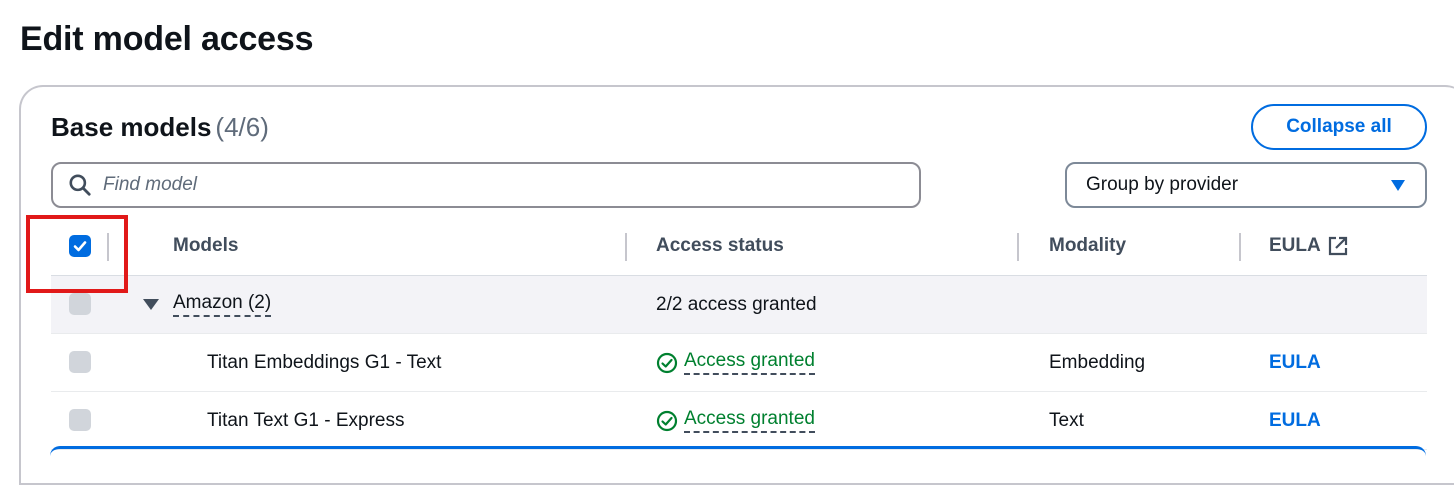  Describe the element at coordinates (80, 304) in the screenshot. I see `group-checkbox` at that location.